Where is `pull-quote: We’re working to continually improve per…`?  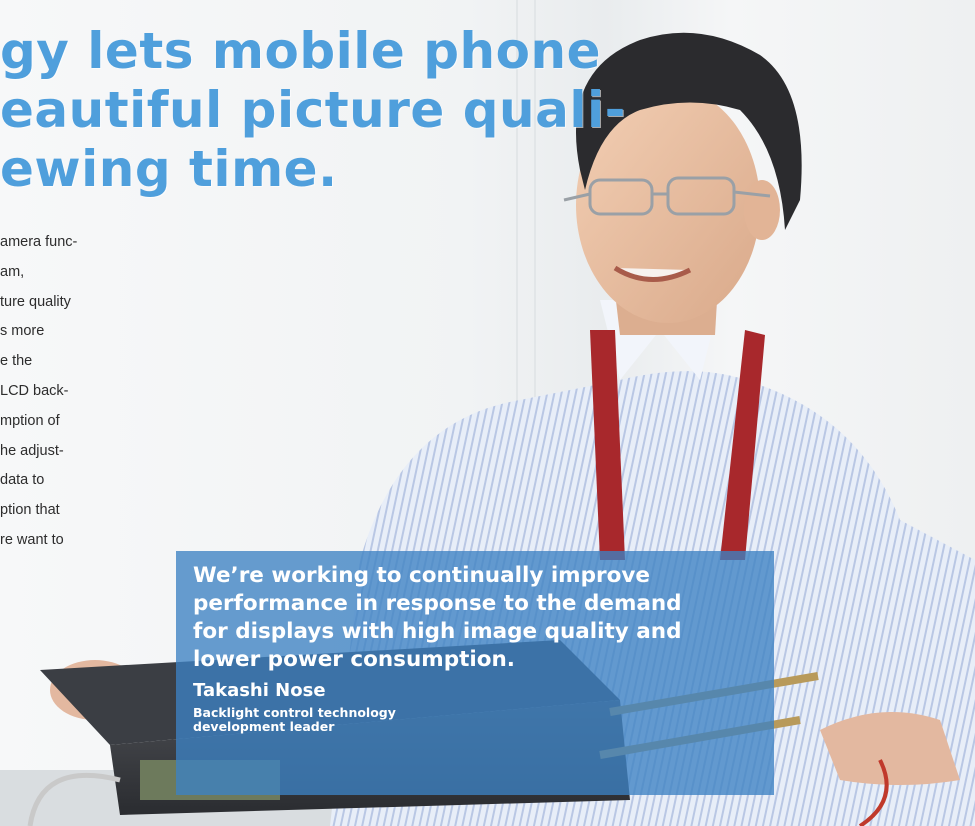 pull-quote: We’re working to continually improve per… is located at coordinates (437, 618).